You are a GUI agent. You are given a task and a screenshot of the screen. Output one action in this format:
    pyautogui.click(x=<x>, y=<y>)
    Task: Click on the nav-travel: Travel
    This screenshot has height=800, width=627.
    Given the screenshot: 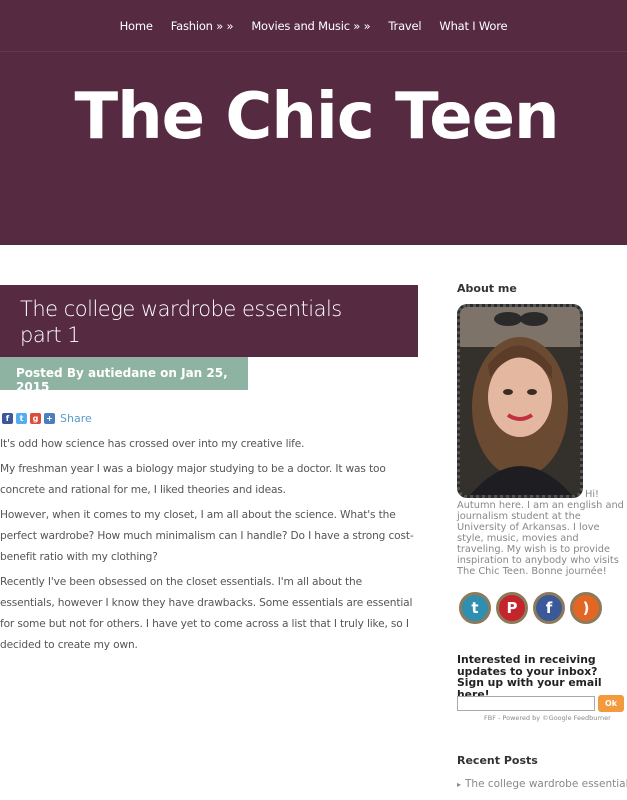 What is the action you would take?
    pyautogui.click(x=404, y=26)
    